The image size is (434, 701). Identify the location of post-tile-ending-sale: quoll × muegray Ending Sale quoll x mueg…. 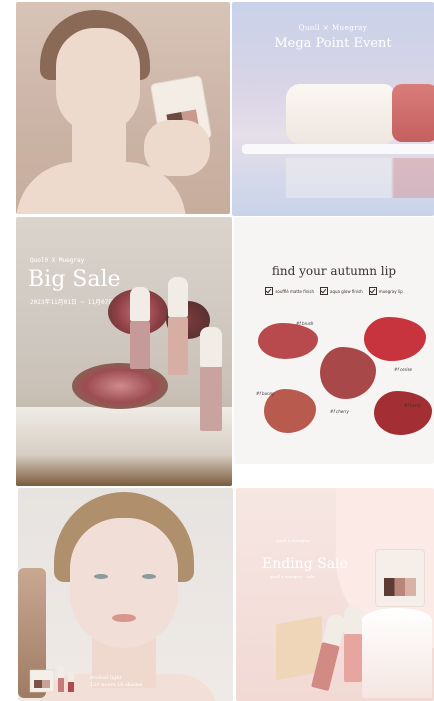
(335, 594).